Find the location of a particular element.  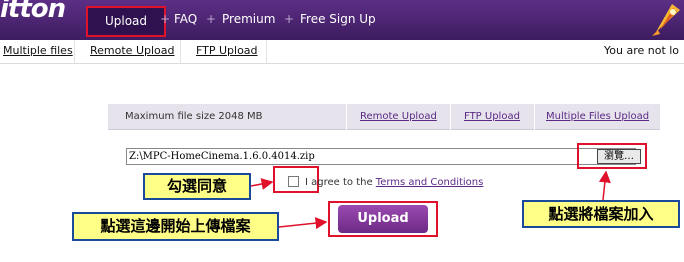

upload-button-highlight: Upload is located at coordinates (383, 219).